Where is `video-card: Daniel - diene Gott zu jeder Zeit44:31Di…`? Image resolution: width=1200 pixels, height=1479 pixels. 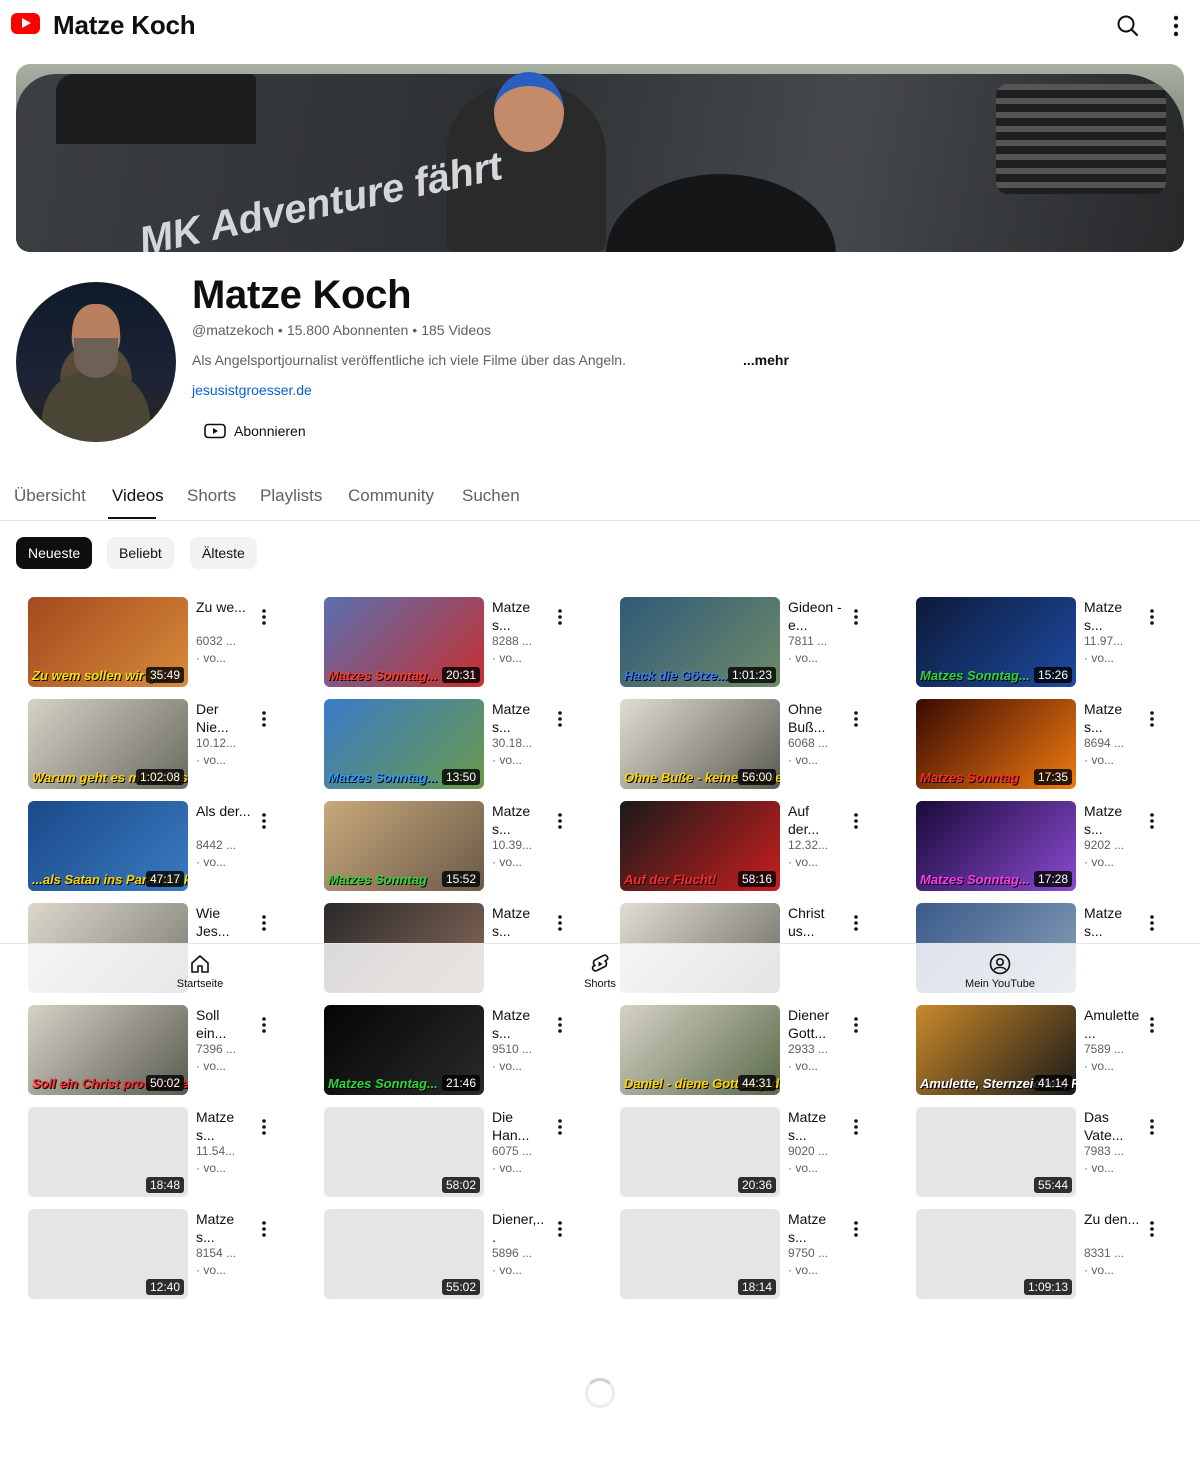 video-card: Daniel - diene Gott zu jeder Zeit44:31Di… is located at coordinates (756, 1051).